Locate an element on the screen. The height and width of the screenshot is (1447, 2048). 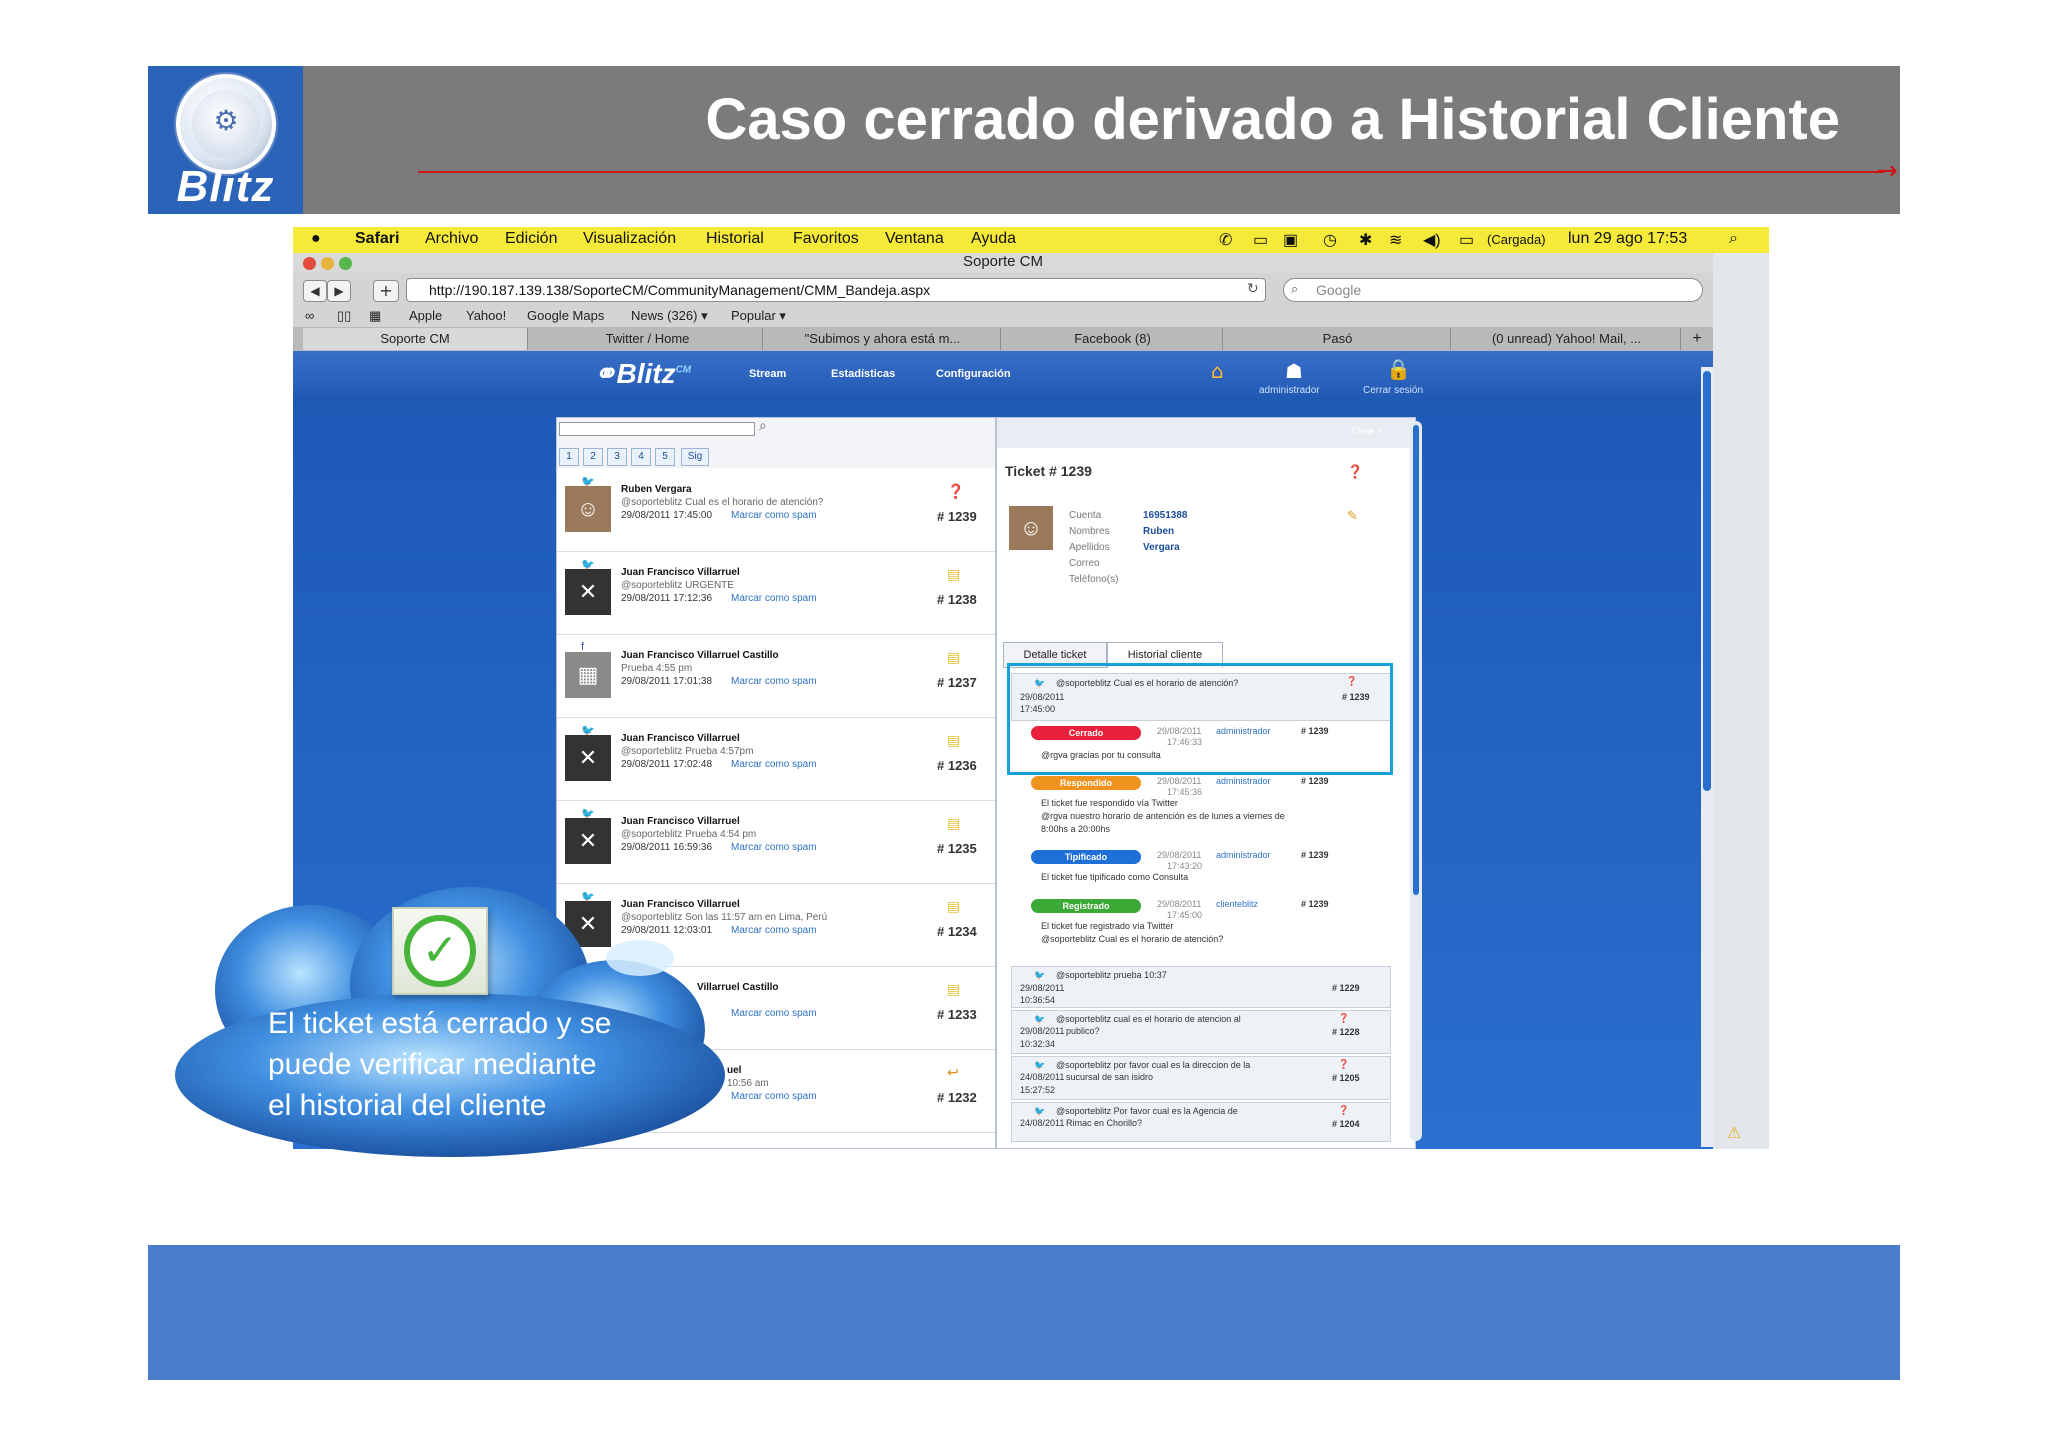
display-icon: ▣ is located at coordinates (1290, 240).